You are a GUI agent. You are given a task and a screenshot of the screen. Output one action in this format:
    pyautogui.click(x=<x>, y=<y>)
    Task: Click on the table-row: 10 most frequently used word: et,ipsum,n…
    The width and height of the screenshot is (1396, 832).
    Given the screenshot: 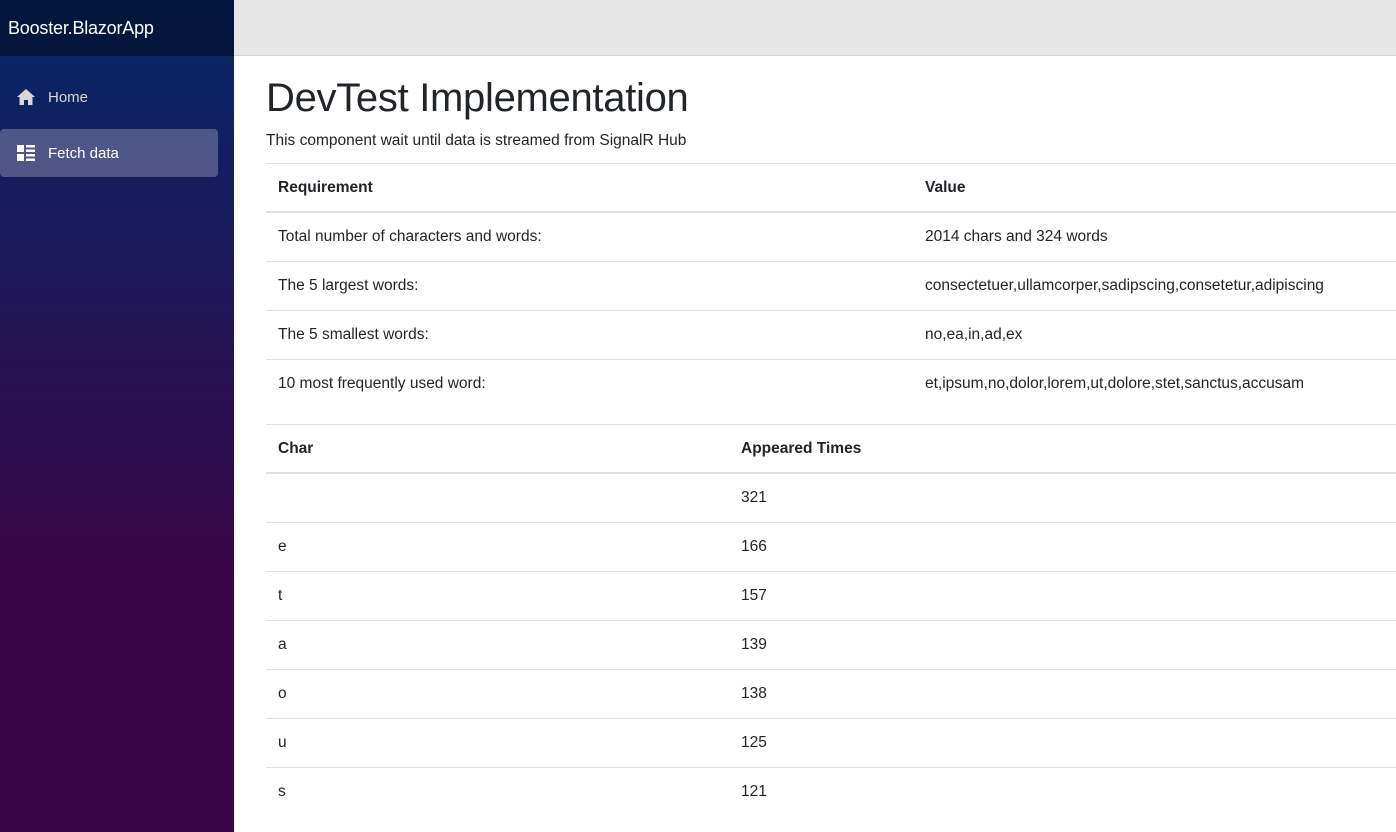 What is the action you would take?
    pyautogui.click(x=831, y=383)
    